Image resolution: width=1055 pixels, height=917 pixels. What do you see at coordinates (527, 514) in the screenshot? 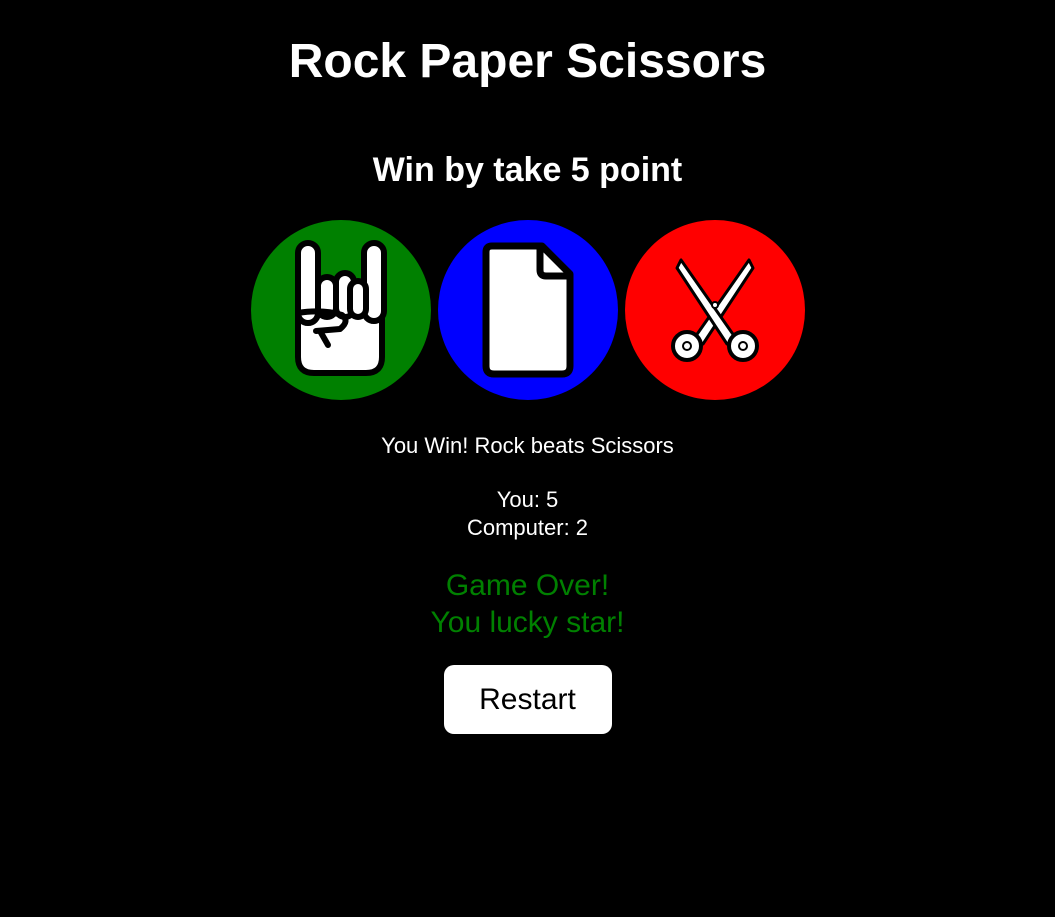
I see `scoreboard: You: 5 Computer: 2` at bounding box center [527, 514].